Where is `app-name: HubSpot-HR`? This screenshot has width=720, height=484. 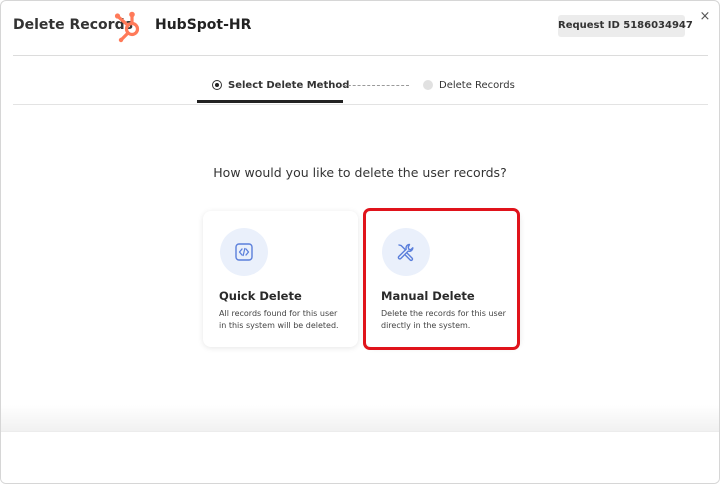 app-name: HubSpot-HR is located at coordinates (203, 25).